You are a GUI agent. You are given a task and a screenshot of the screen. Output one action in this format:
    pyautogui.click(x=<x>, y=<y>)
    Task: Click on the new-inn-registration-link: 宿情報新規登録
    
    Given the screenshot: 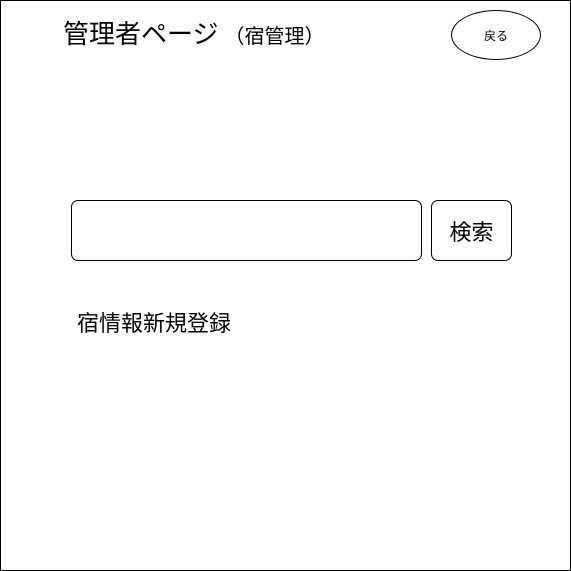 What is the action you would take?
    pyautogui.click(x=154, y=325)
    